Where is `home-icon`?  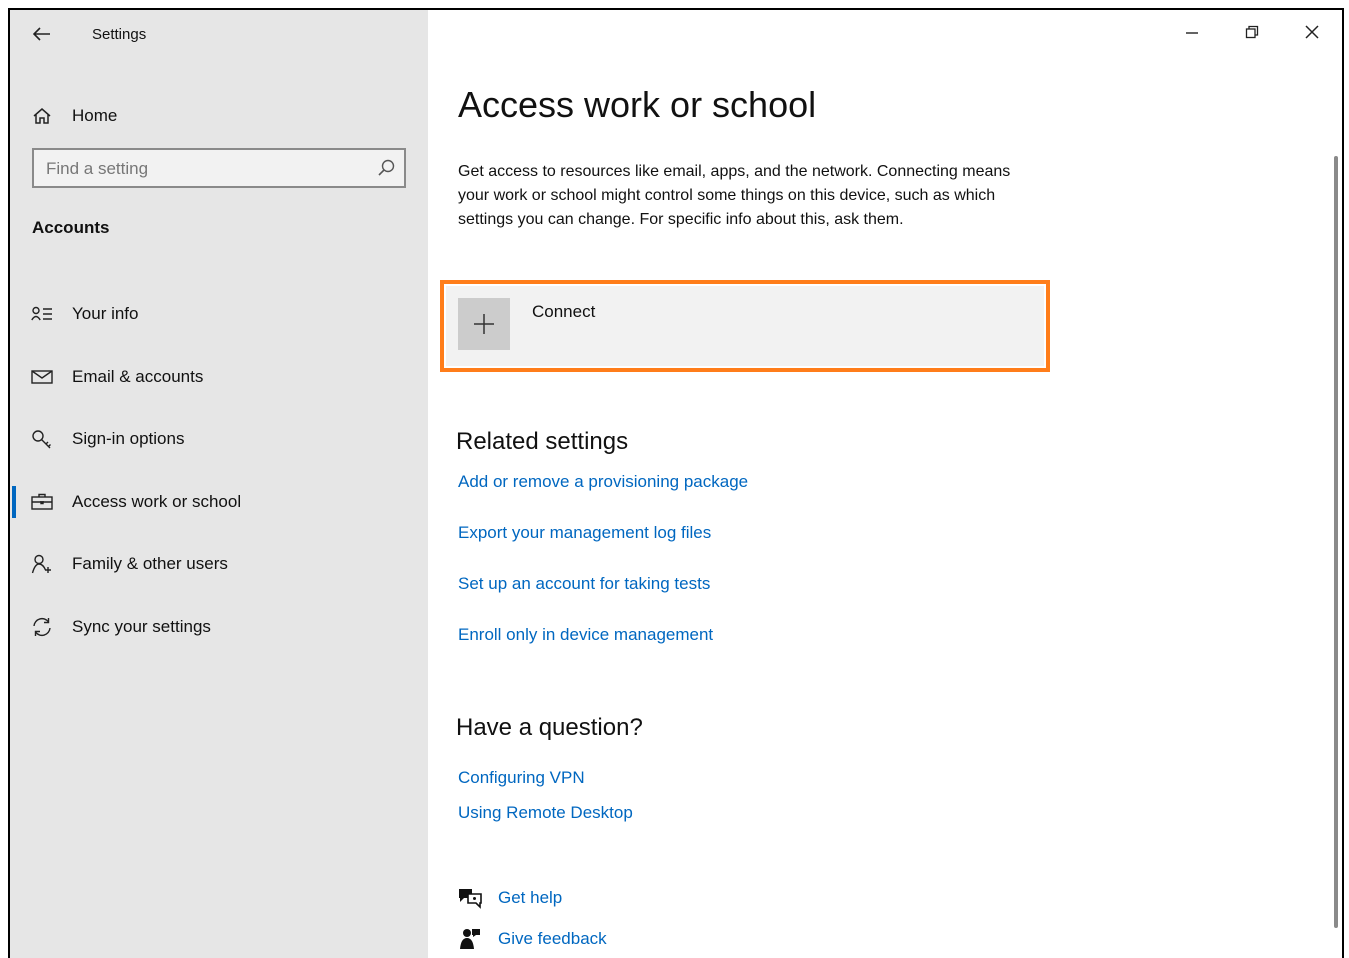
home-icon is located at coordinates (42, 116).